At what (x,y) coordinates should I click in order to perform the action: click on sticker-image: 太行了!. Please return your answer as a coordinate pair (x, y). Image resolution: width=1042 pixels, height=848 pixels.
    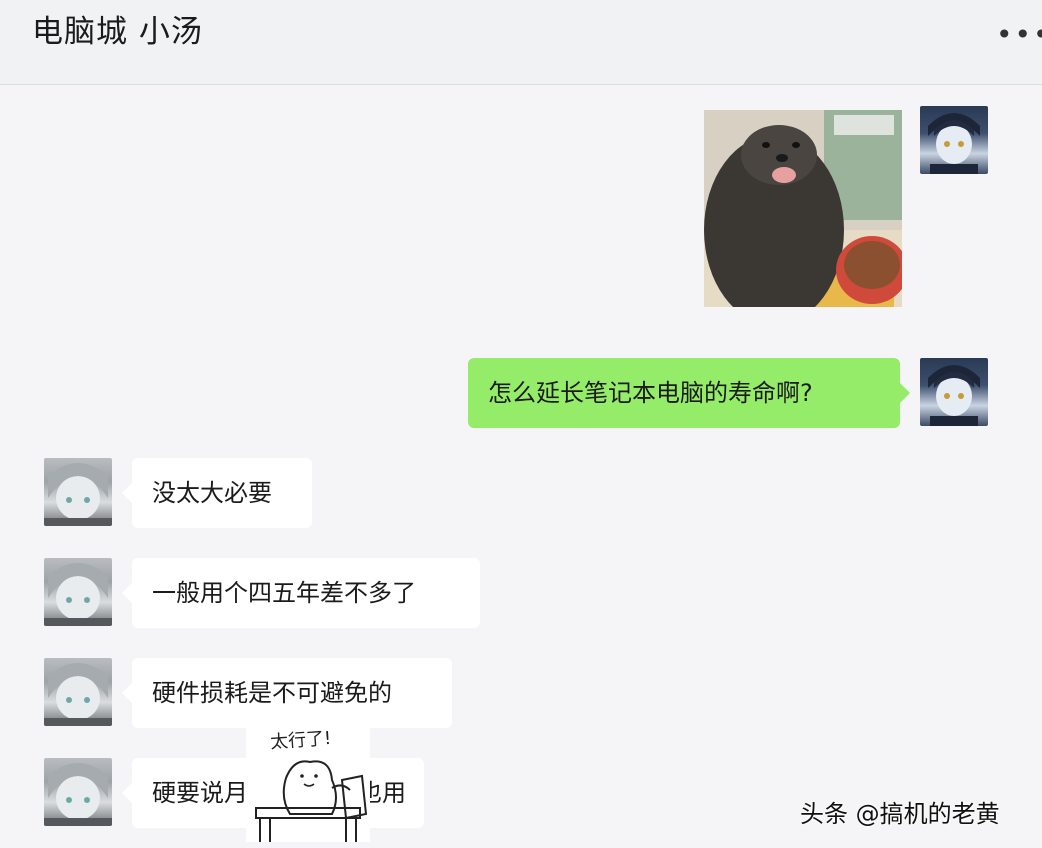
    Looking at the image, I should click on (308, 780).